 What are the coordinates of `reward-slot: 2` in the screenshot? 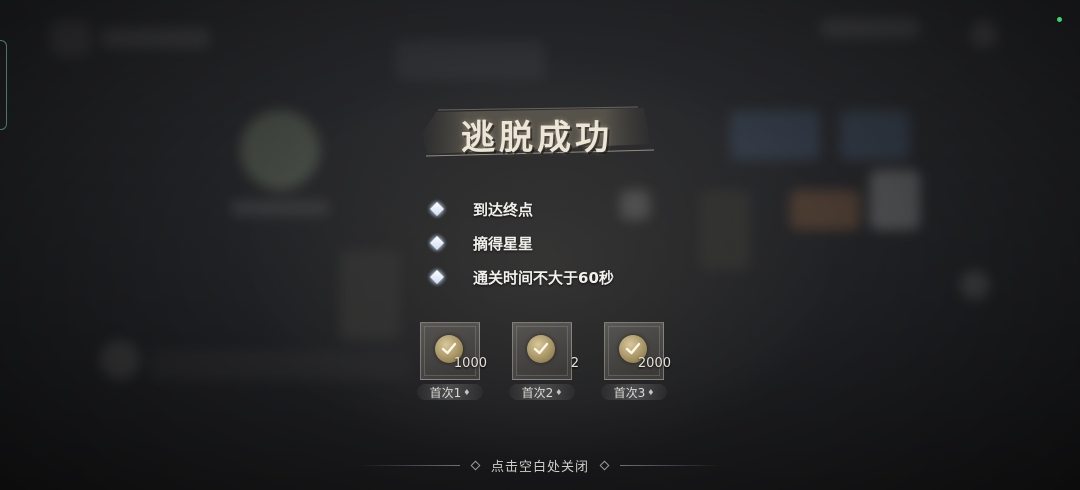 It's located at (545, 351).